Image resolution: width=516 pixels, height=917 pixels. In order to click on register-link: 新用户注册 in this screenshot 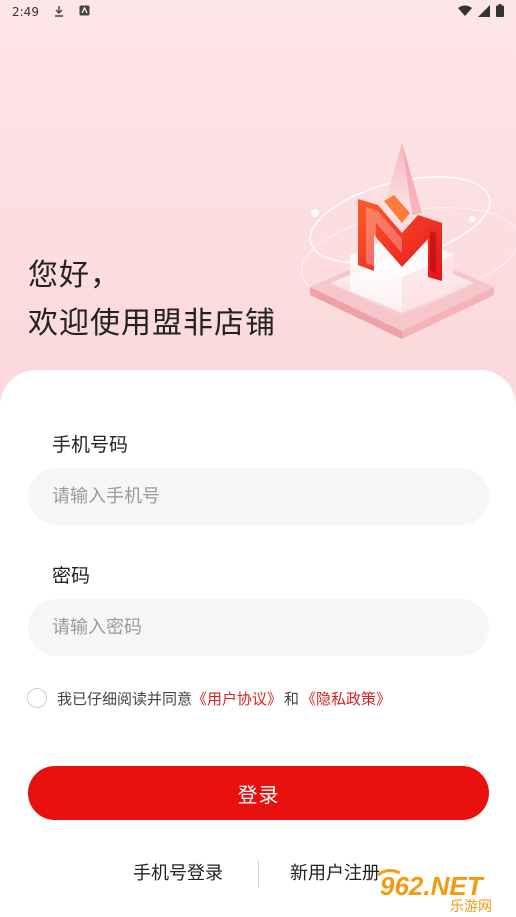, I will do `click(335, 874)`.